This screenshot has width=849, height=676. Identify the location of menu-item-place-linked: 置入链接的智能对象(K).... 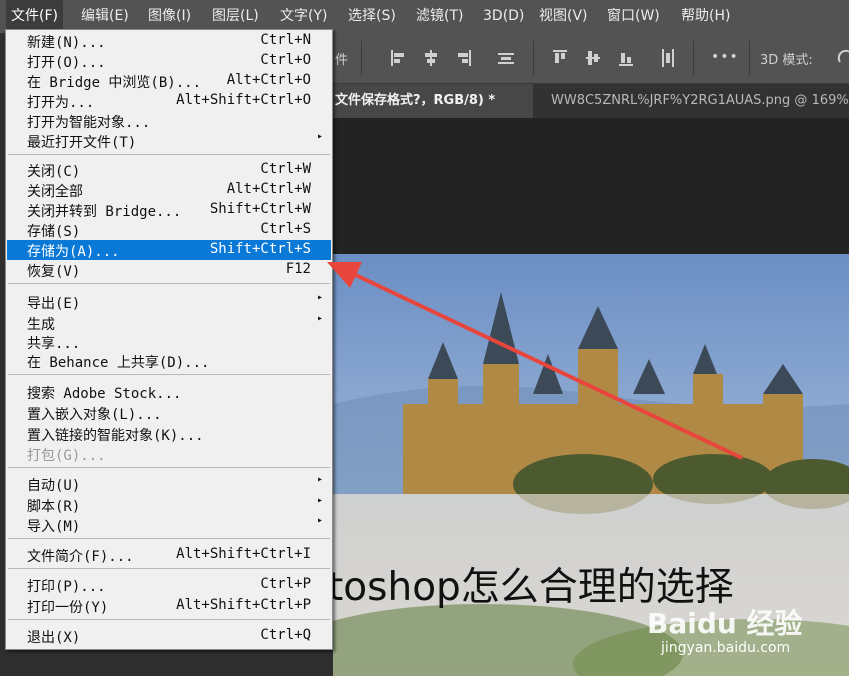
(169, 434).